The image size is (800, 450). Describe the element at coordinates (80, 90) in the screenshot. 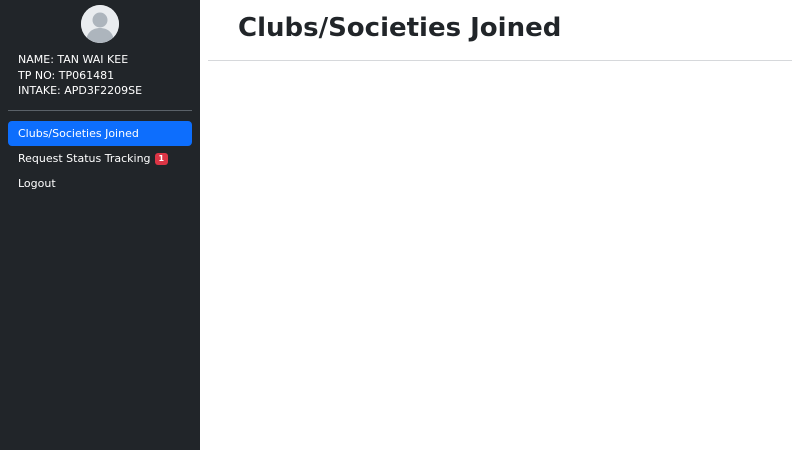

I see `user-intake: INTAKE: APD3F2209SE` at that location.